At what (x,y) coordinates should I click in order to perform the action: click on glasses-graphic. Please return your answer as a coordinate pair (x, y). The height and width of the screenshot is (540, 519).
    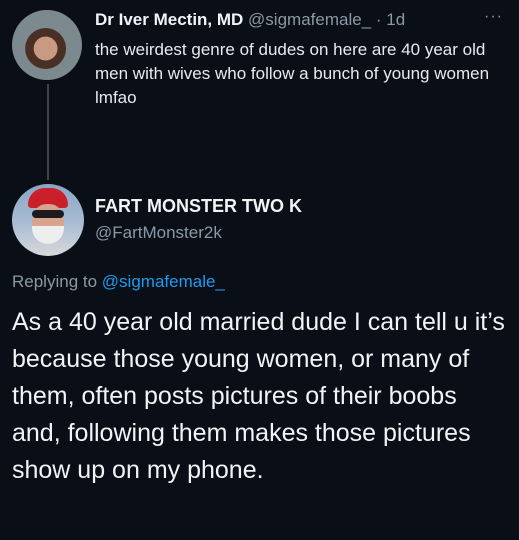
    Looking at the image, I should click on (48, 214).